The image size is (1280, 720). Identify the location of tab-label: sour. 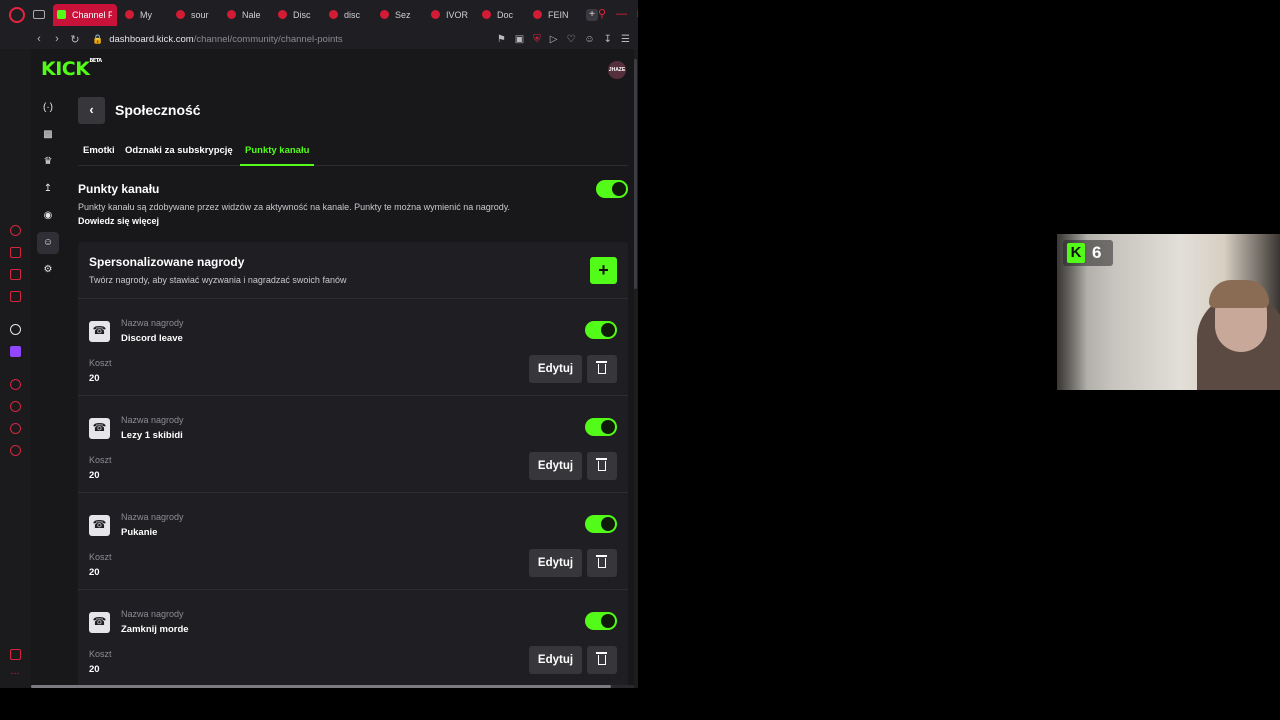
(200, 14).